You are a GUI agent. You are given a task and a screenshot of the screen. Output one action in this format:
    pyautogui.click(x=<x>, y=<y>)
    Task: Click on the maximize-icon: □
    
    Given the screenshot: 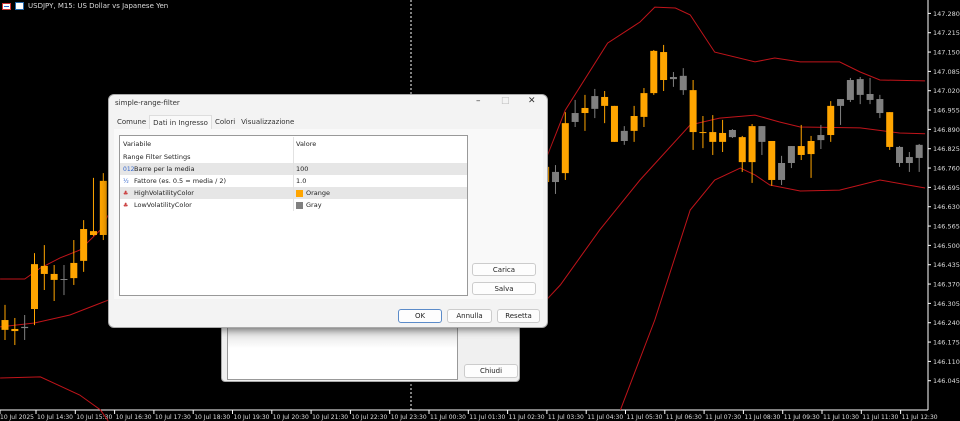 What is the action you would take?
    pyautogui.click(x=505, y=101)
    